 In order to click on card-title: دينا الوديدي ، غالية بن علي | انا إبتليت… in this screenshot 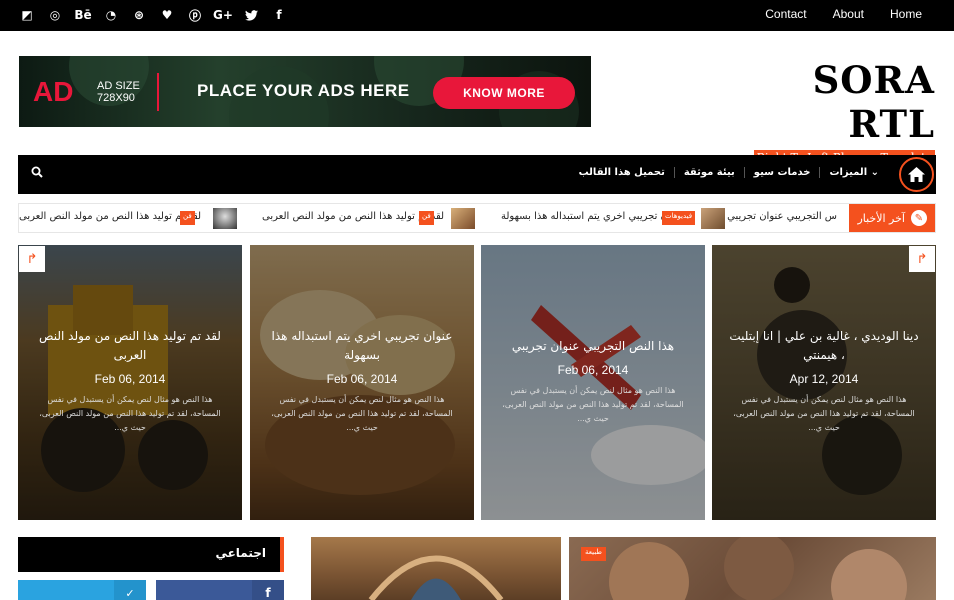, I will do `click(824, 346)`.